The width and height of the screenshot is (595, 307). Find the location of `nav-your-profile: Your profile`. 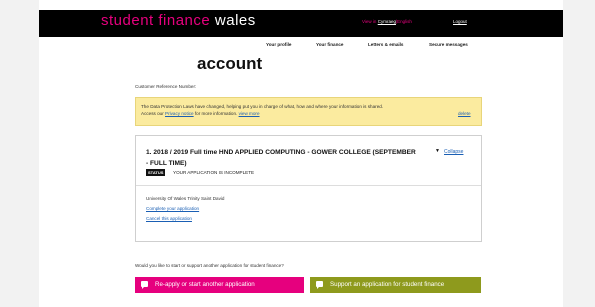

nav-your-profile: Your profile is located at coordinates (278, 44).